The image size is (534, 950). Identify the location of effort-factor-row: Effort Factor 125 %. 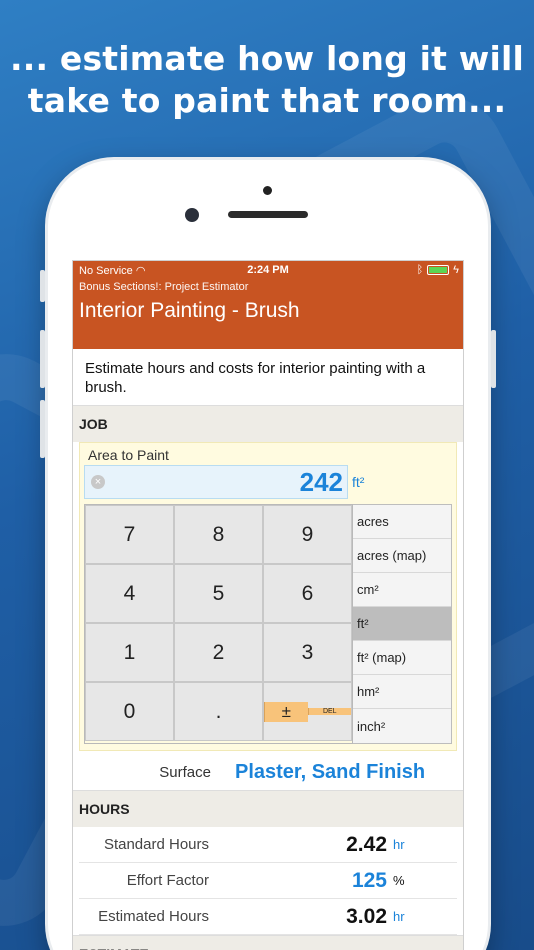
(268, 881).